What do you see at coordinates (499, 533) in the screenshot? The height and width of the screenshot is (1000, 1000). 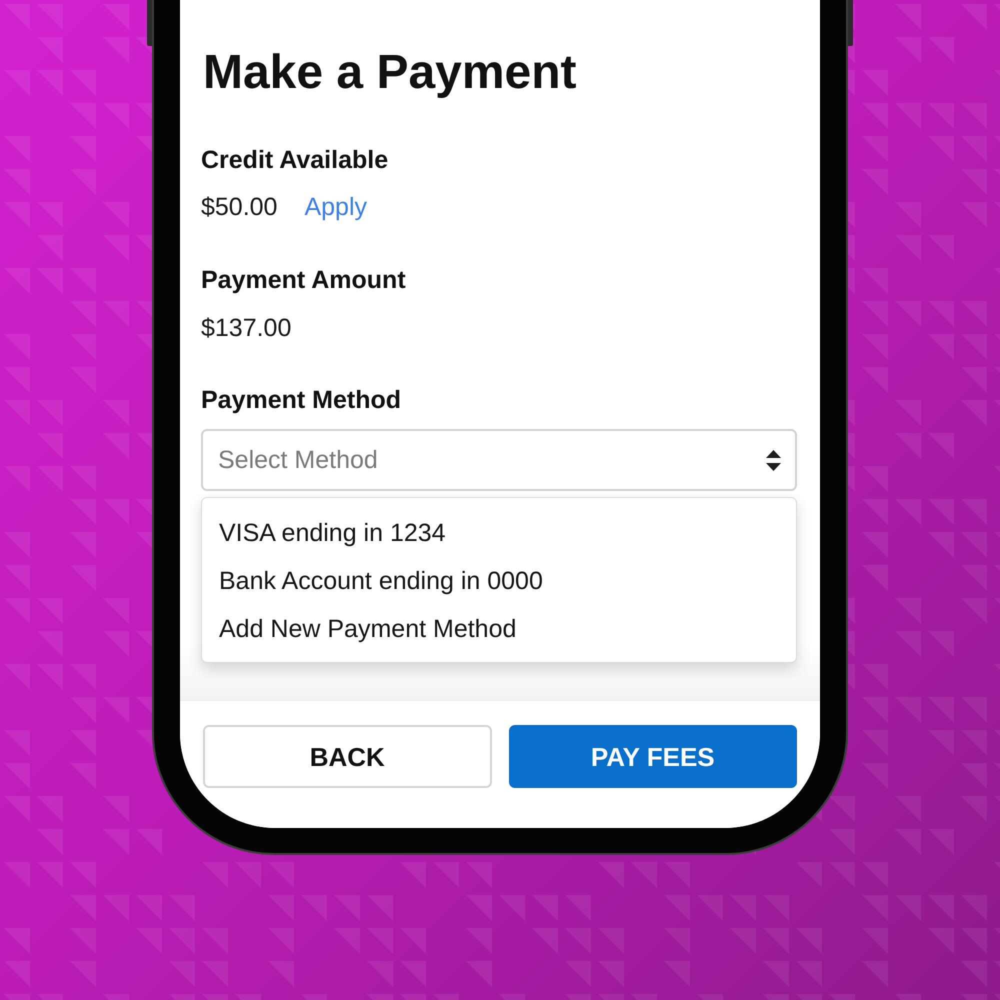 I see `dropdown-option: VISA ending in 1234` at bounding box center [499, 533].